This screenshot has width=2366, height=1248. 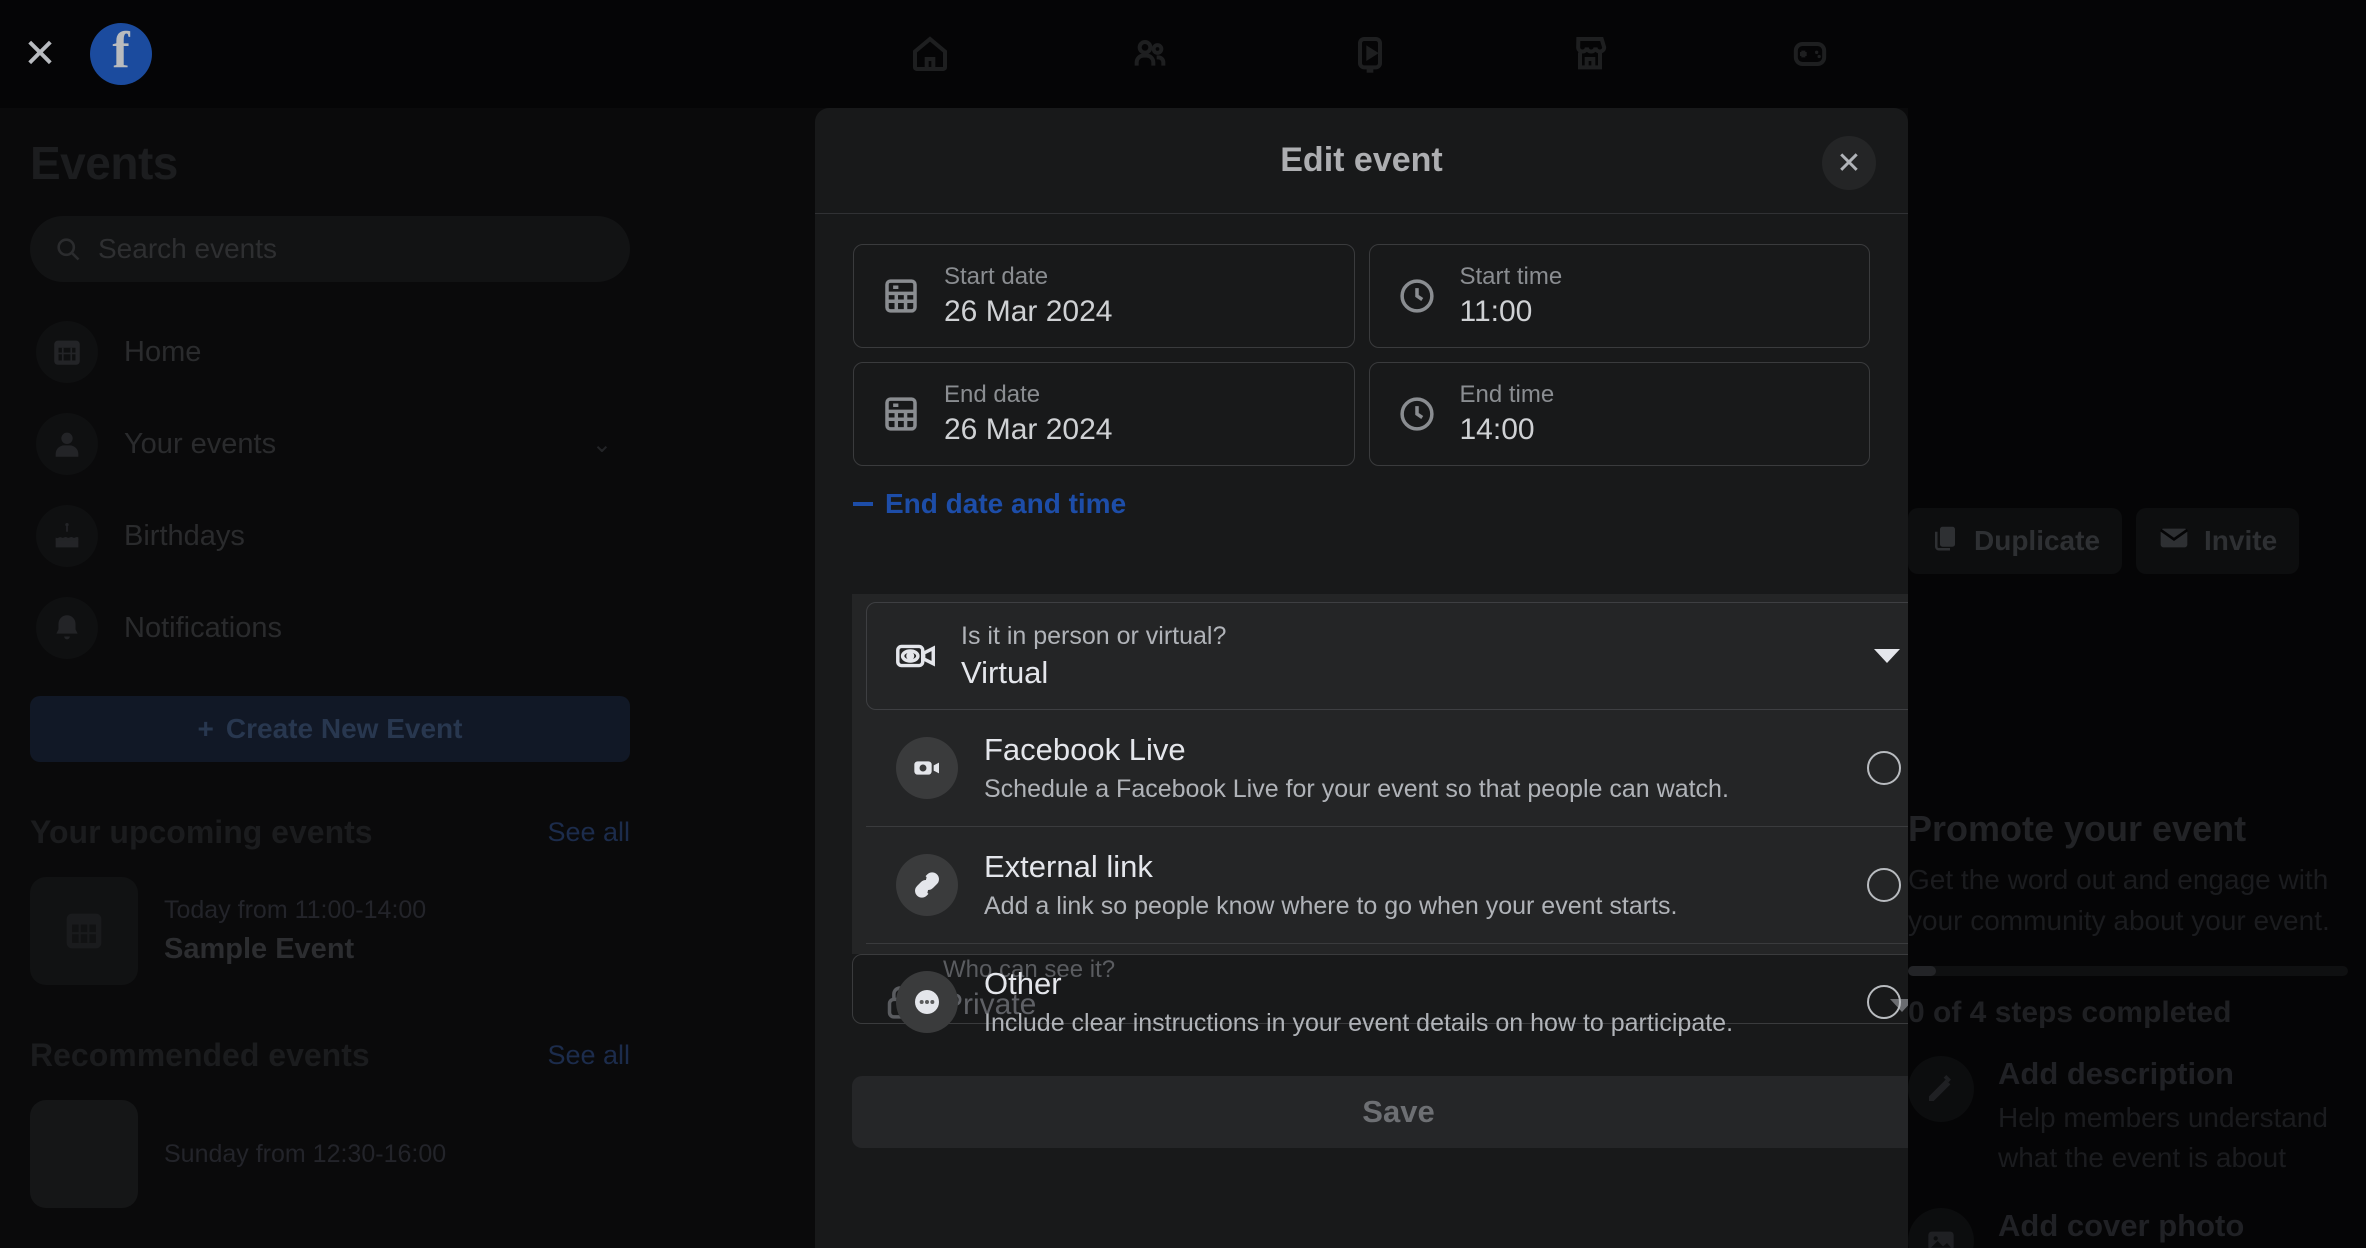 What do you see at coordinates (1361, 355) in the screenshot?
I see `date-time-fields: Start date 26 Mar 2024 Start time 11:00` at bounding box center [1361, 355].